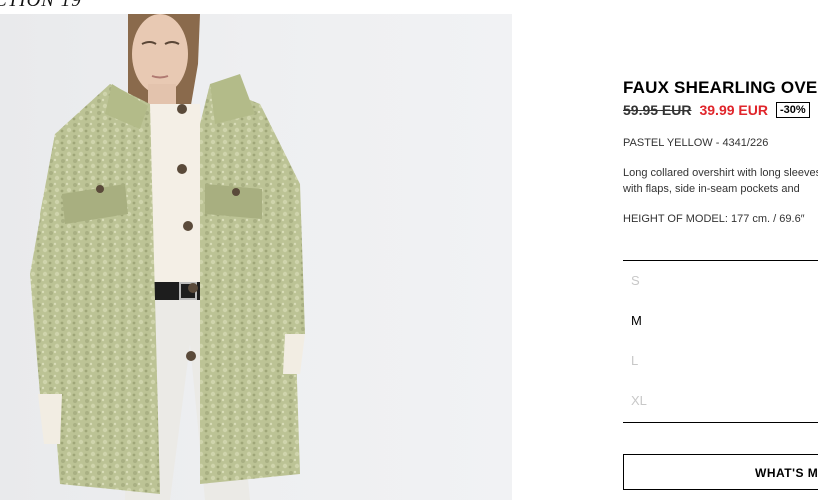 This screenshot has height=500, width=818. I want to click on size-selector: S M L XL, so click(720, 341).